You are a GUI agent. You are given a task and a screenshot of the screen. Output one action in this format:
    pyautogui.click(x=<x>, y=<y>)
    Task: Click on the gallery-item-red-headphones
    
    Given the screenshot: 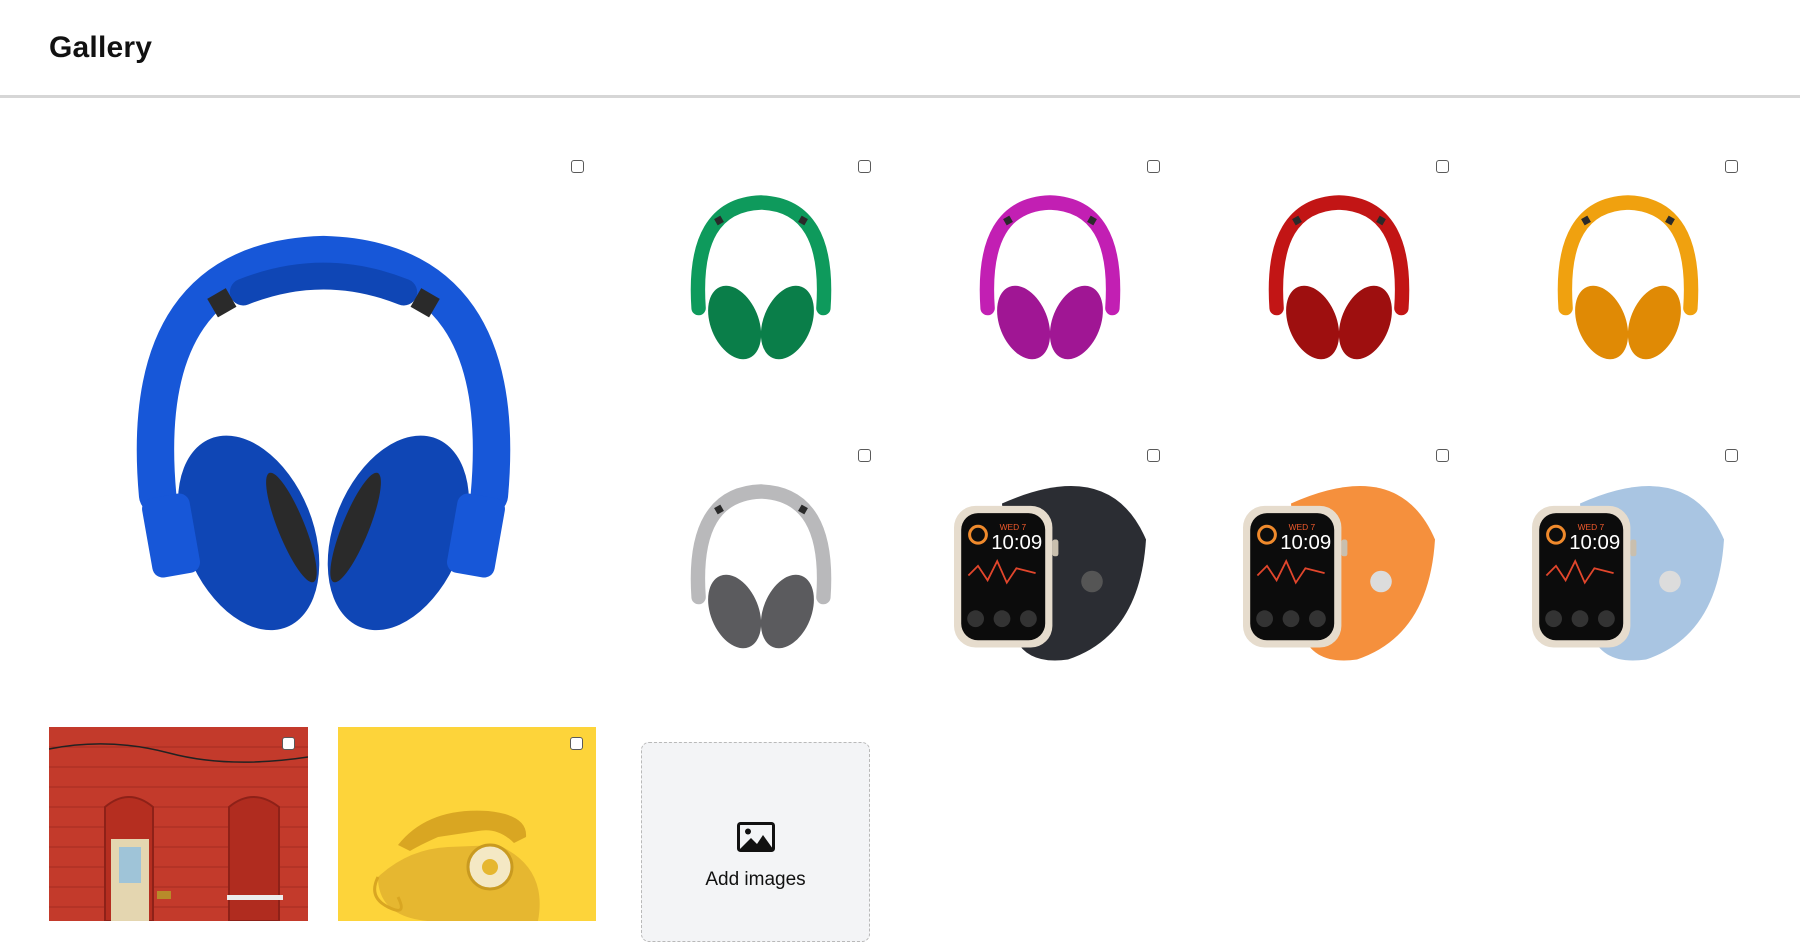 What is the action you would take?
    pyautogui.click(x=1339, y=286)
    